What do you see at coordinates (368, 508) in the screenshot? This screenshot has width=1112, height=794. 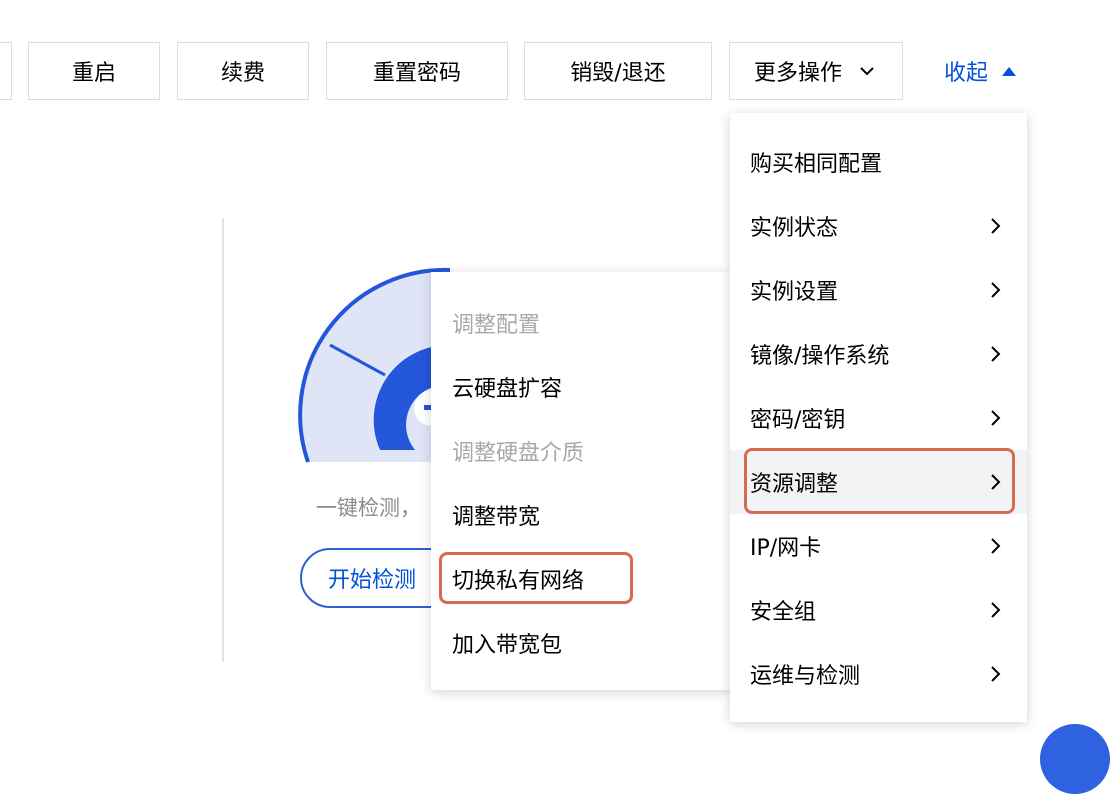 I see `check-hint-text: 一键检测，` at bounding box center [368, 508].